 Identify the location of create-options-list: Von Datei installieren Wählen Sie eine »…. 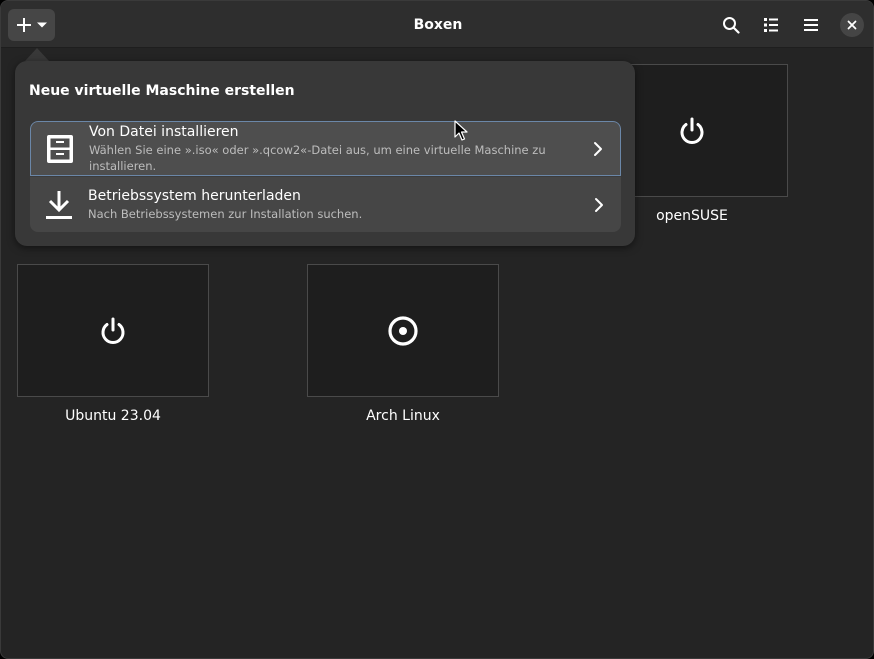
(325, 176).